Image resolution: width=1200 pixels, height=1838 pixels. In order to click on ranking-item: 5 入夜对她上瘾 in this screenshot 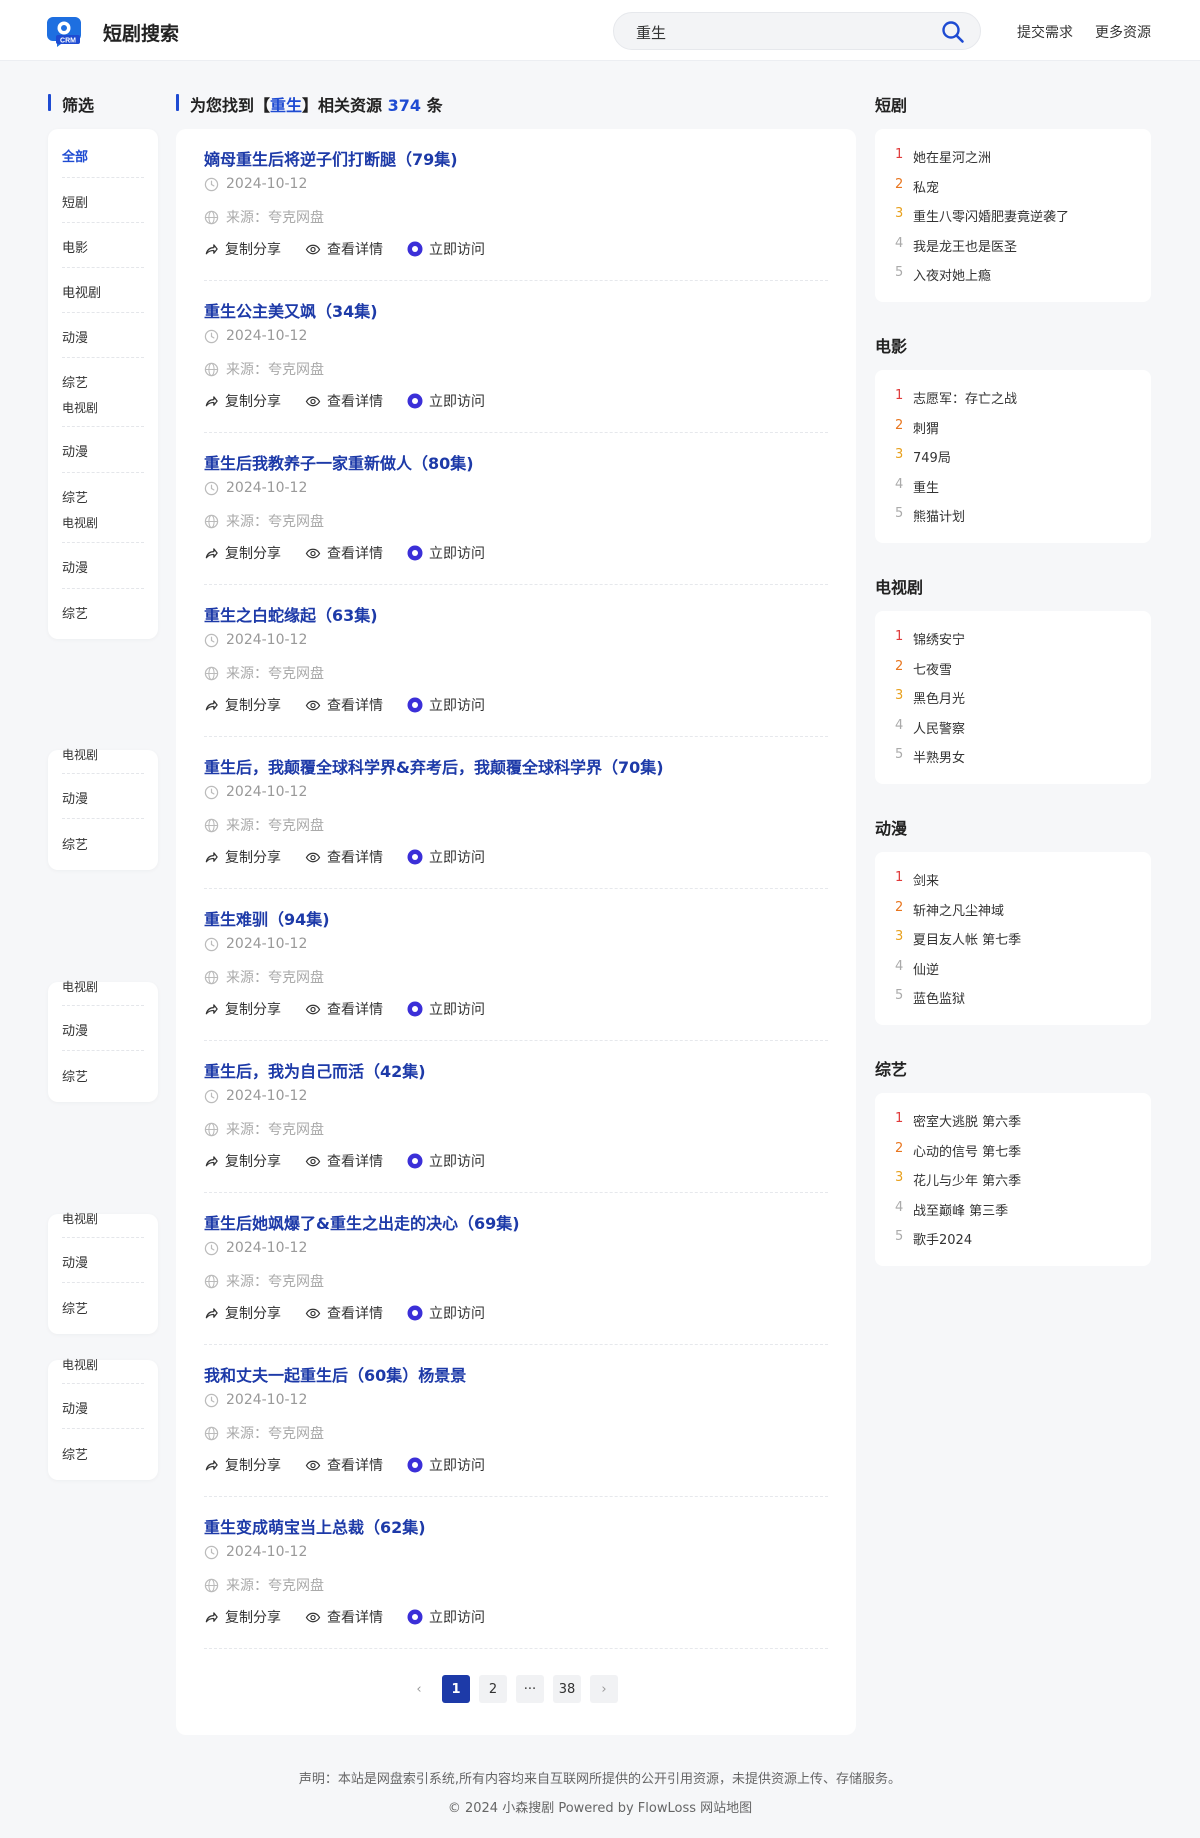, I will do `click(943, 274)`.